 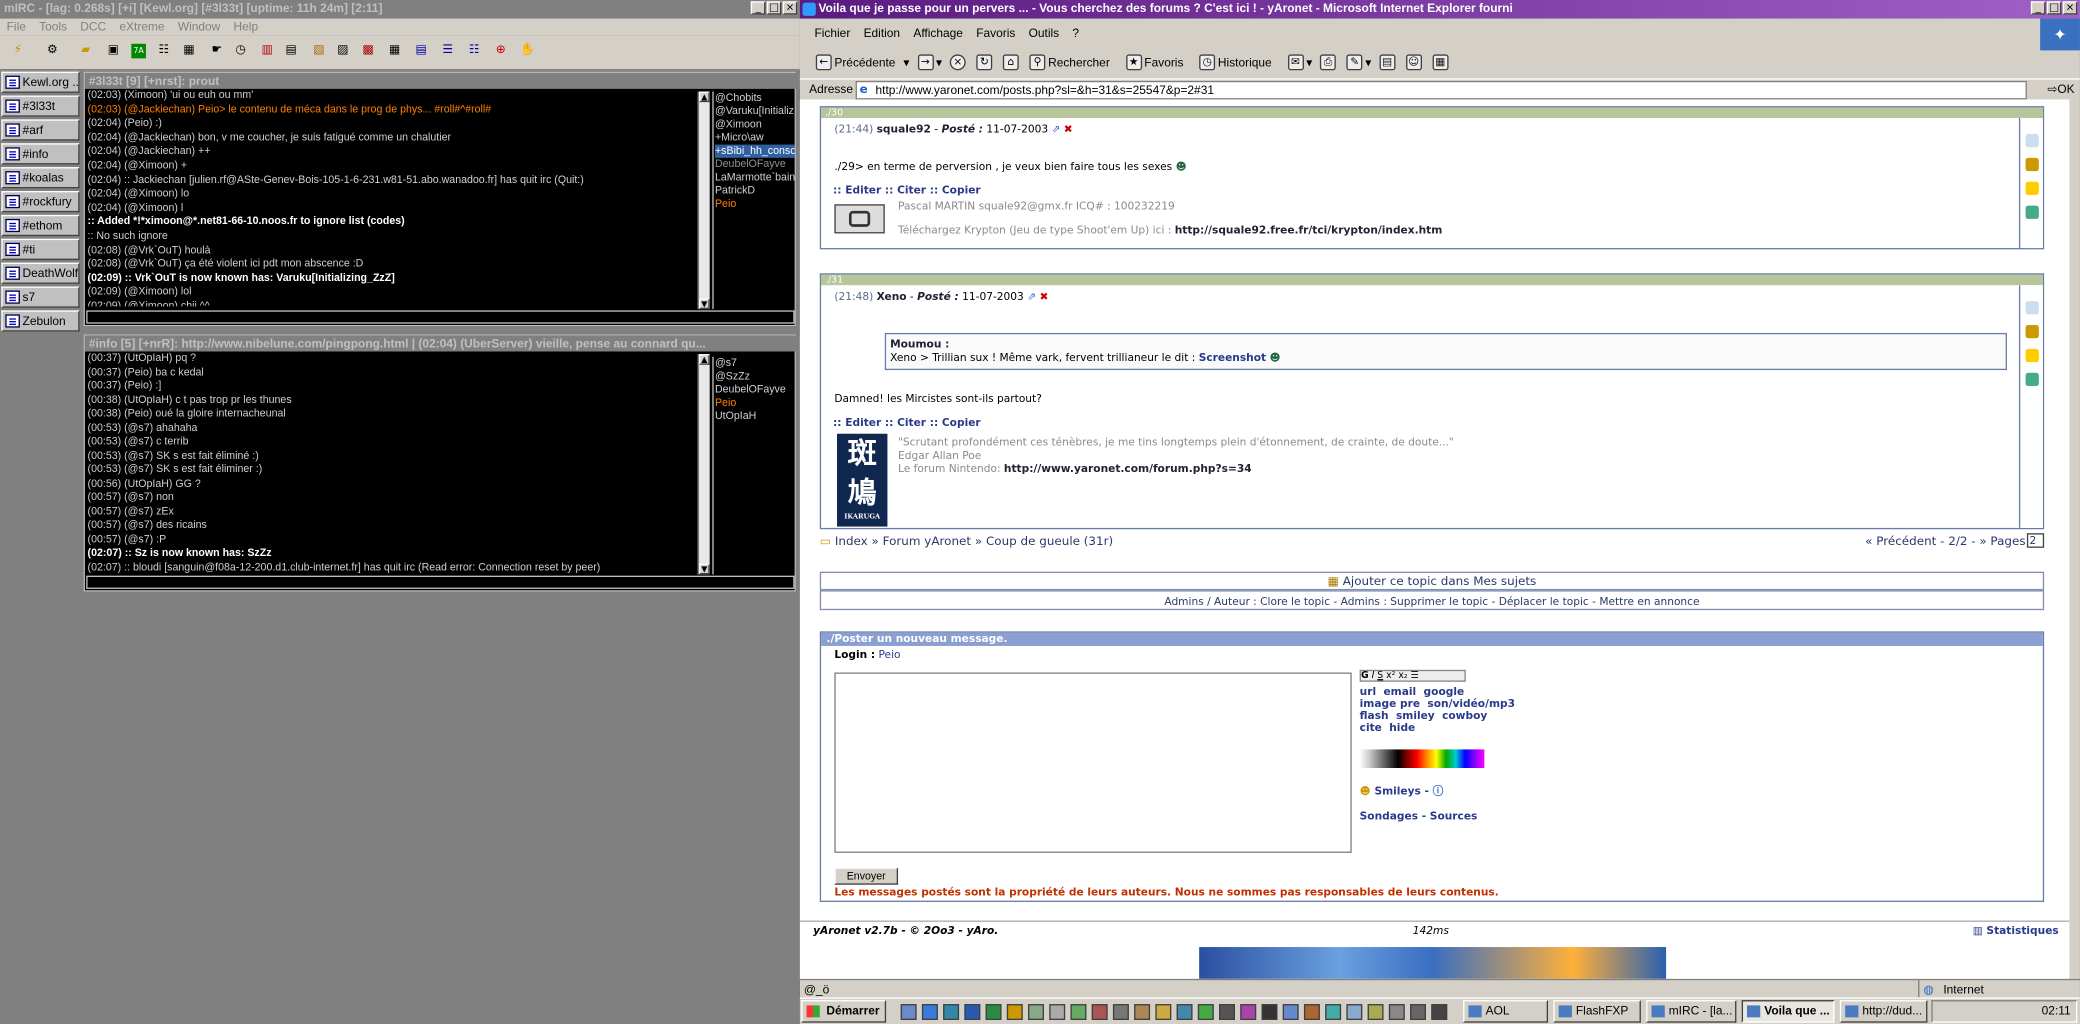 I want to click on tile-icon: ▦, so click(x=394, y=51).